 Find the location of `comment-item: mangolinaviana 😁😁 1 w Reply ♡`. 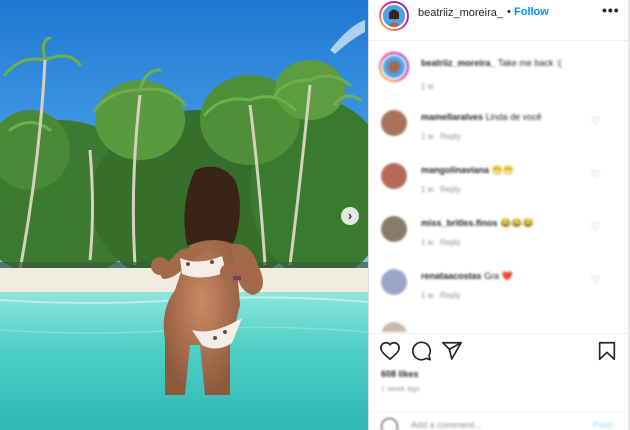

comment-item: mangolinaviana 😁😁 1 w Reply ♡ is located at coordinates (499, 184).